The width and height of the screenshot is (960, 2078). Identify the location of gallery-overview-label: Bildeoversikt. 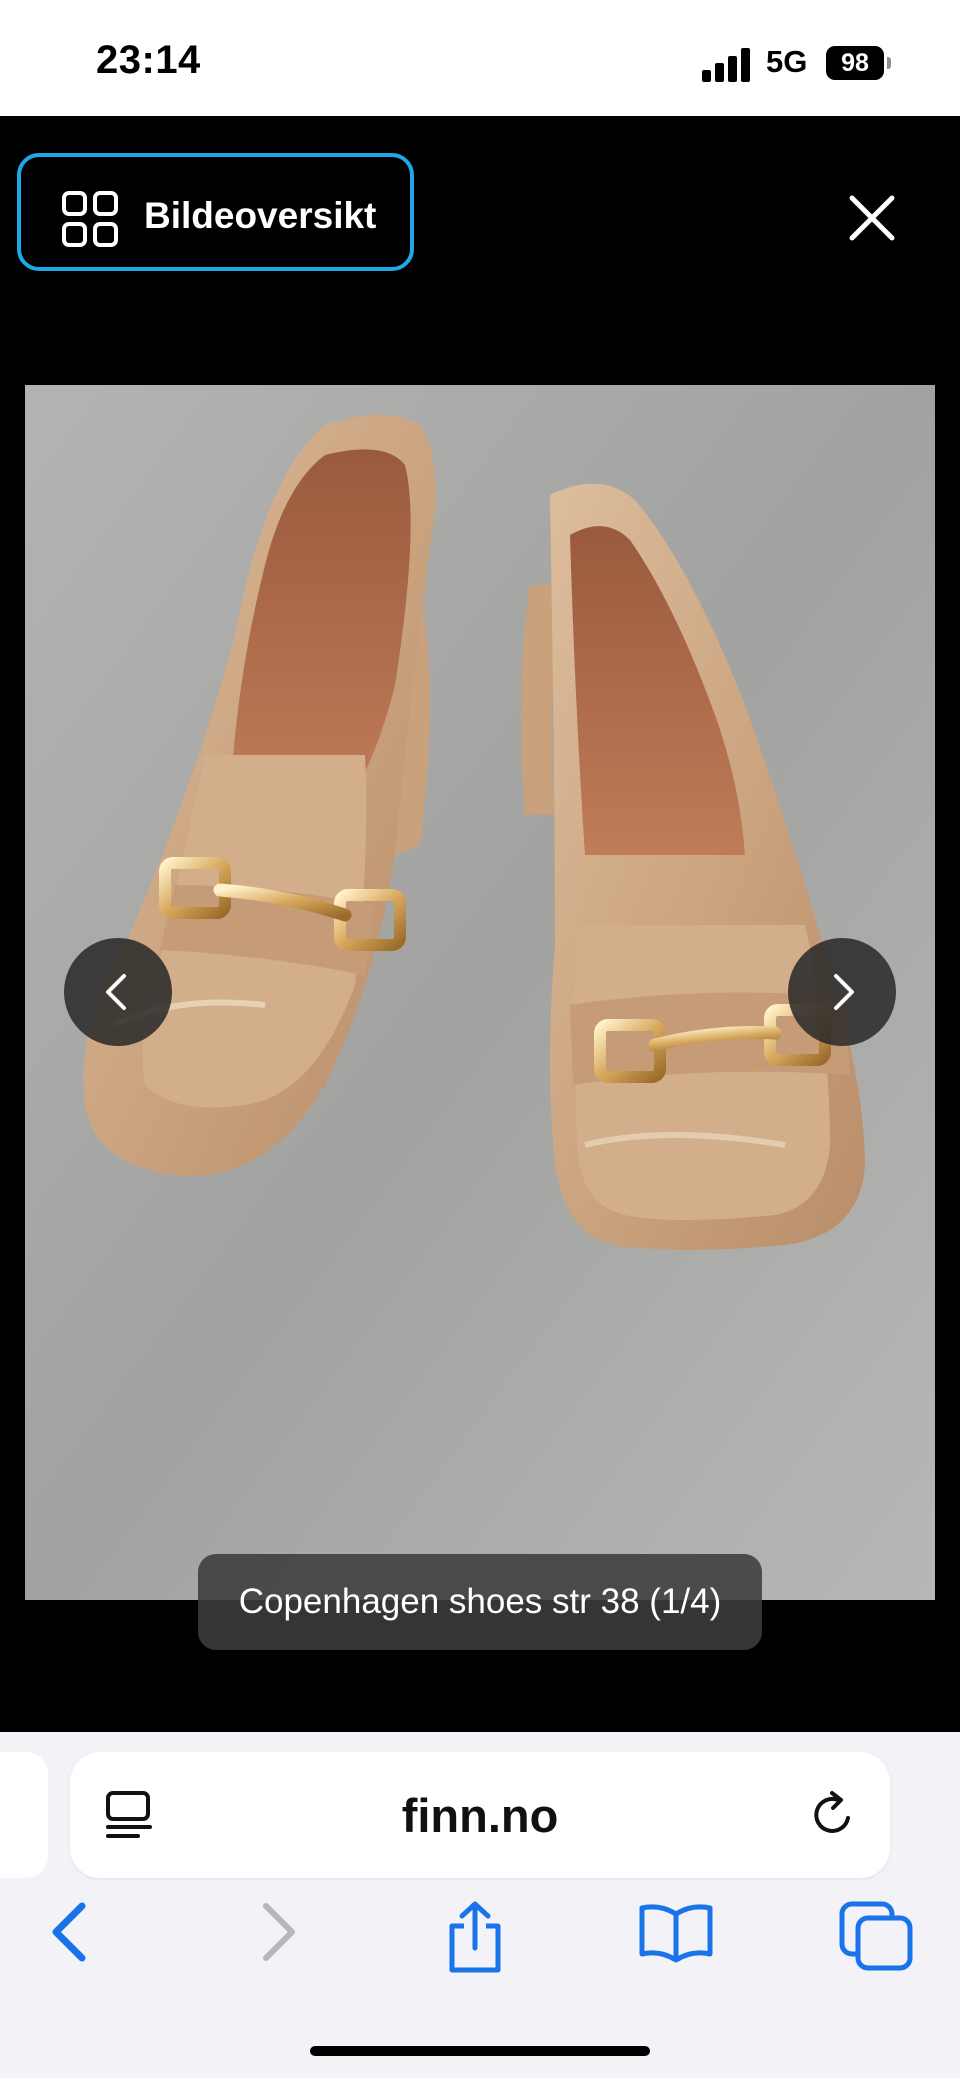
(260, 215).